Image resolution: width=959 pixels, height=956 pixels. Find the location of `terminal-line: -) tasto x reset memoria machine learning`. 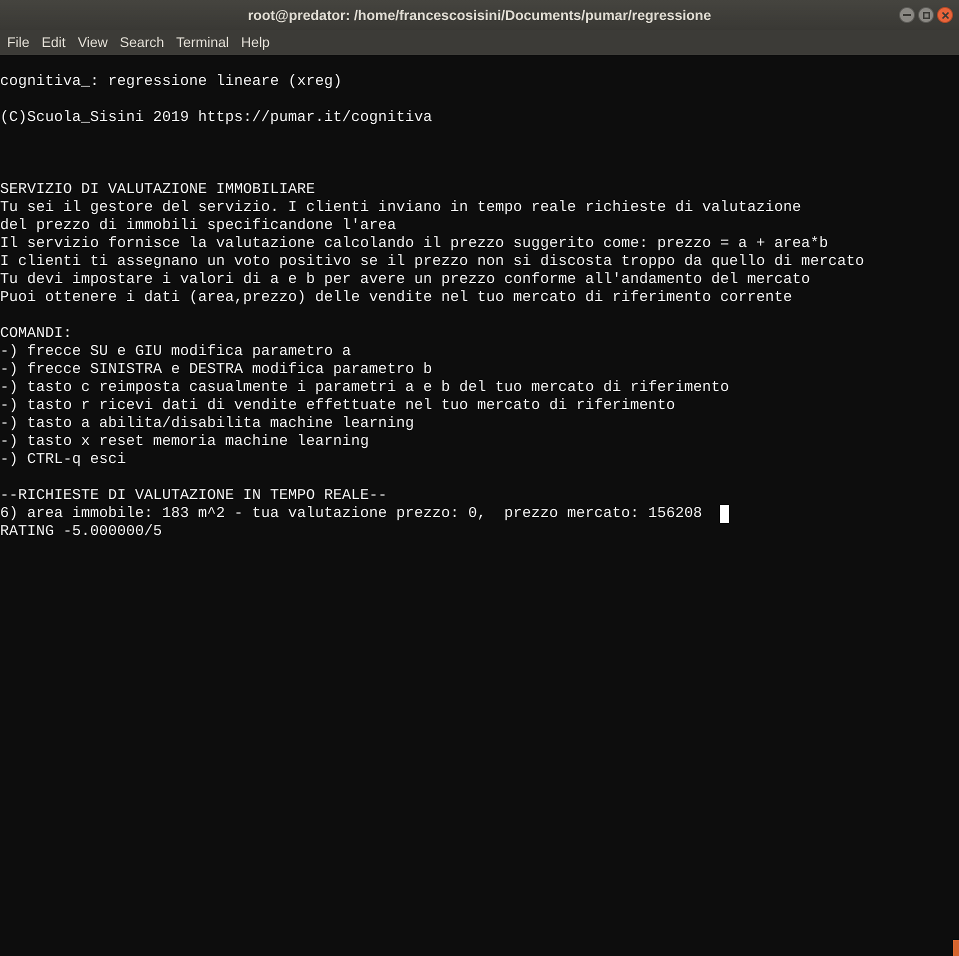

terminal-line: -) tasto x reset memoria machine learning is located at coordinates (185, 442).